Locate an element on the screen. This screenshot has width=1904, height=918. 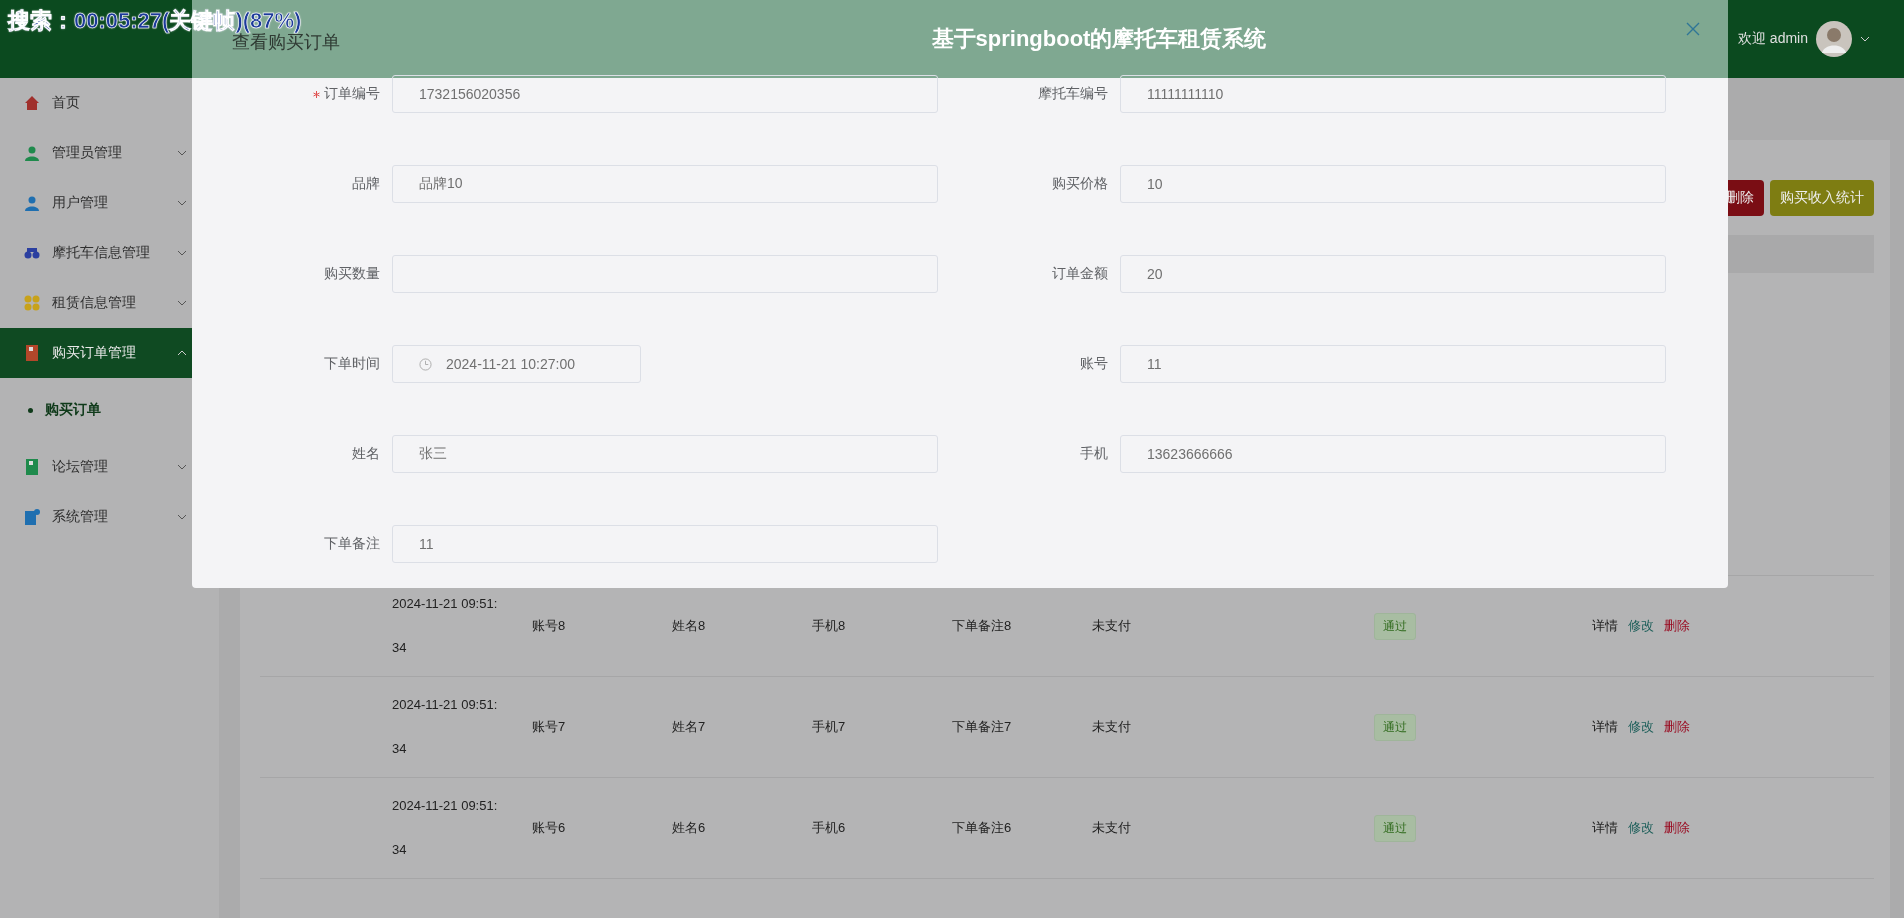
input-field: 13623666666 is located at coordinates (1393, 454).